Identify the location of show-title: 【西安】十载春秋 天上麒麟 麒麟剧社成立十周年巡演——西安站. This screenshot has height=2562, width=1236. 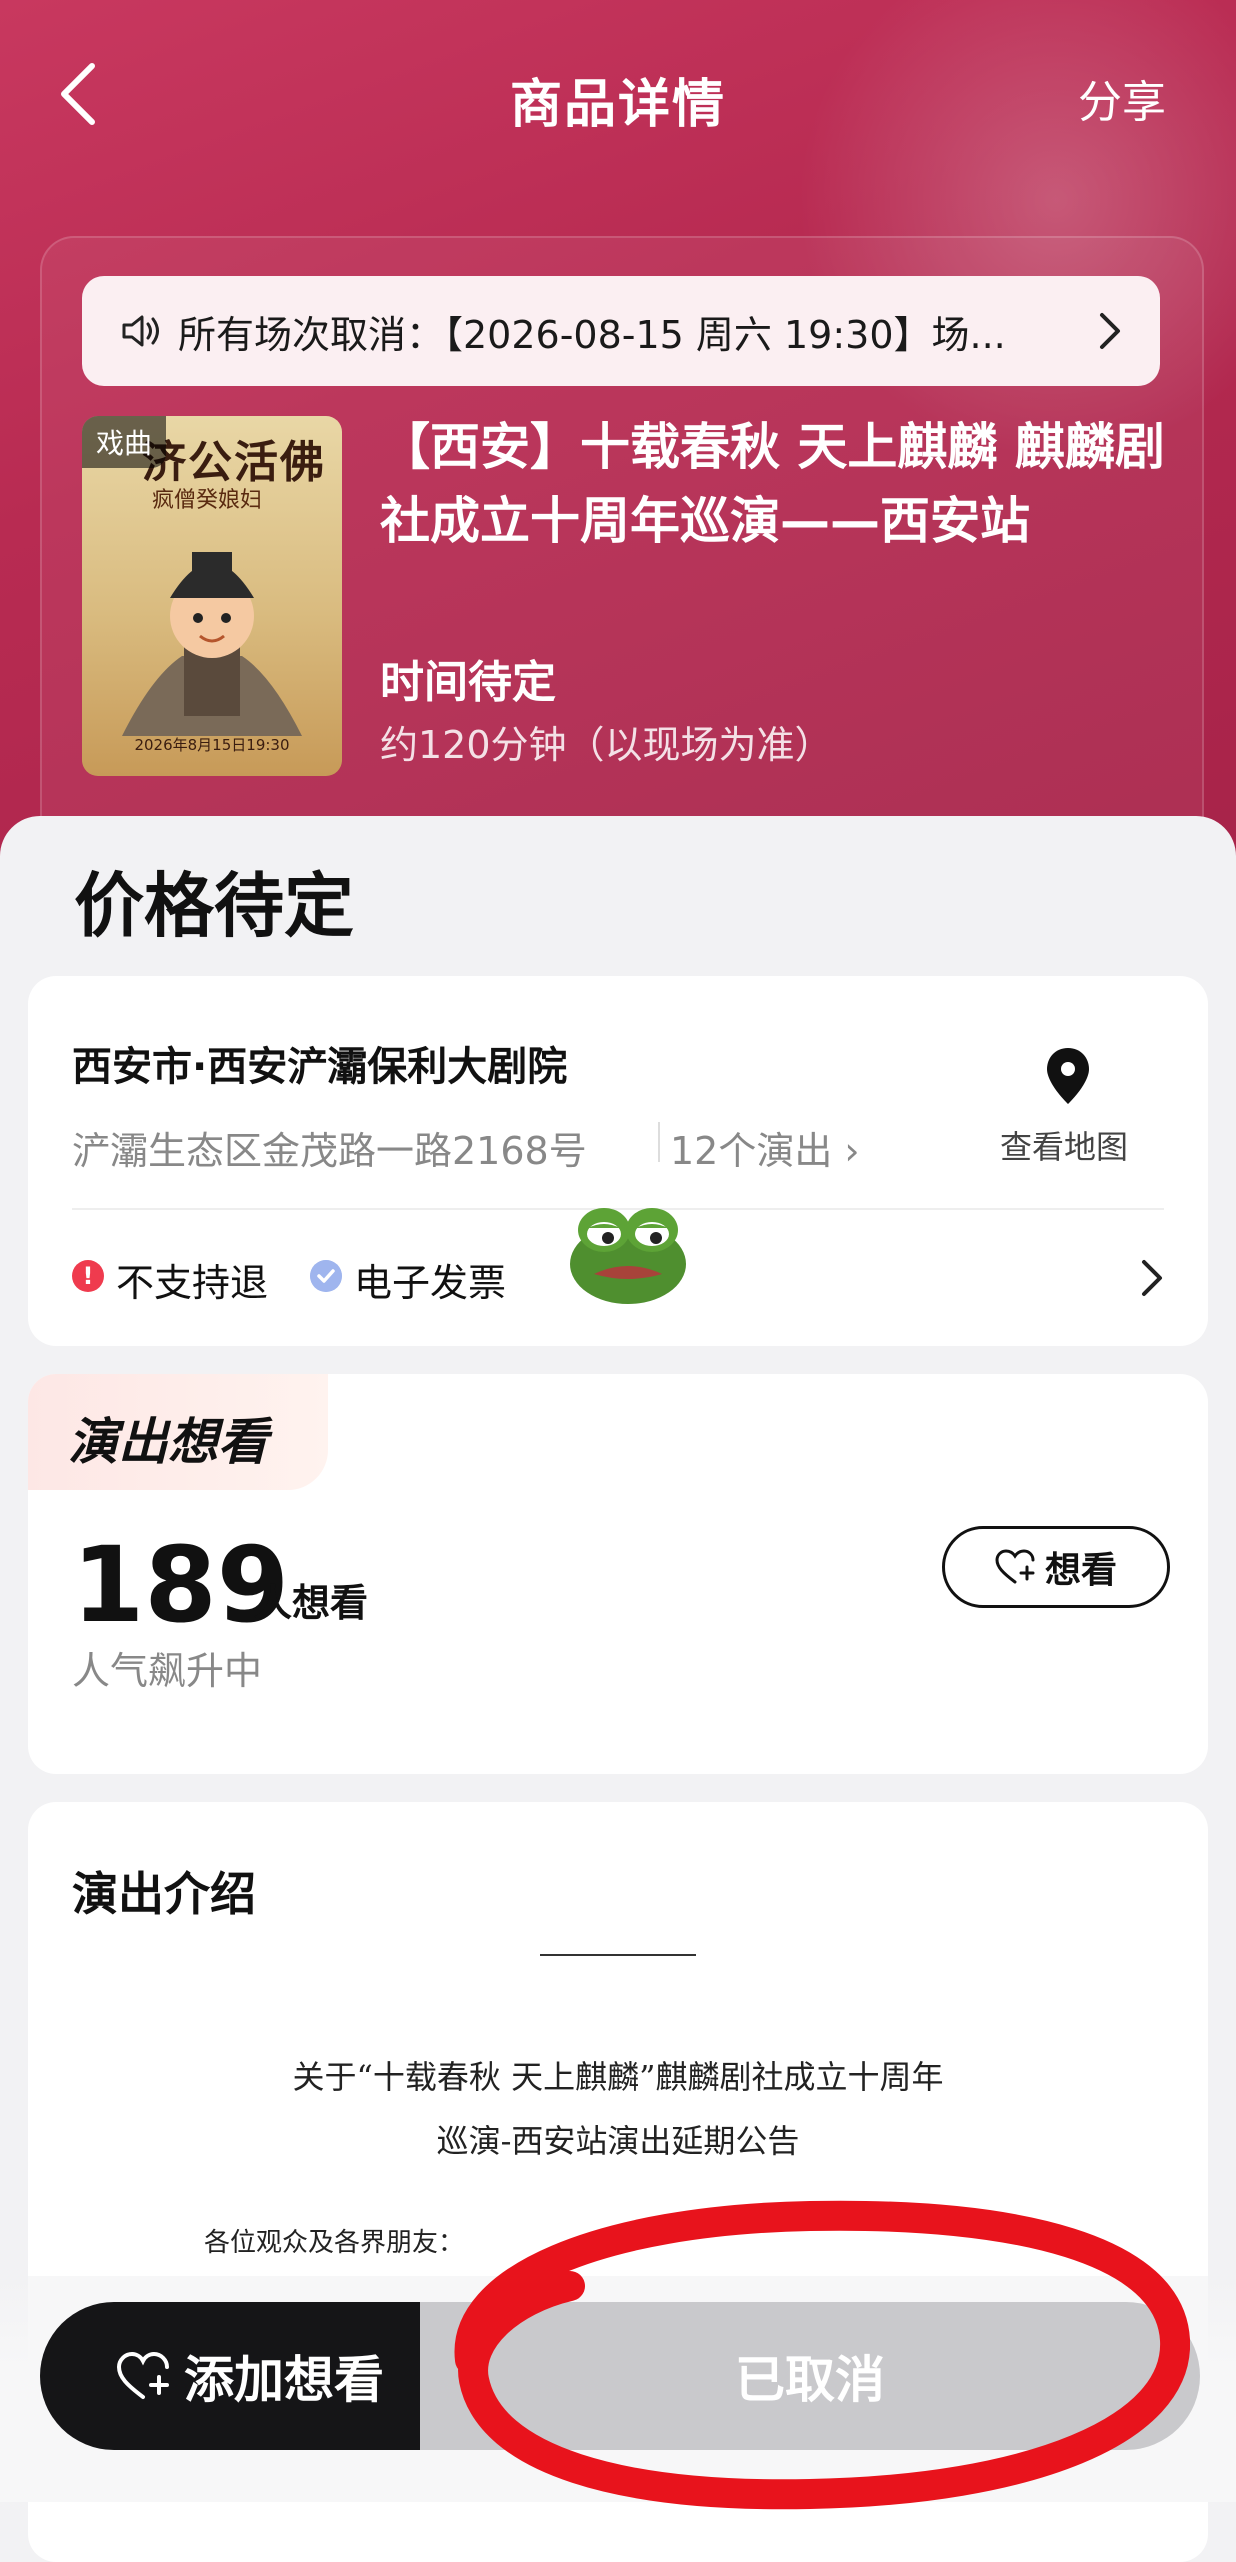
(772, 484).